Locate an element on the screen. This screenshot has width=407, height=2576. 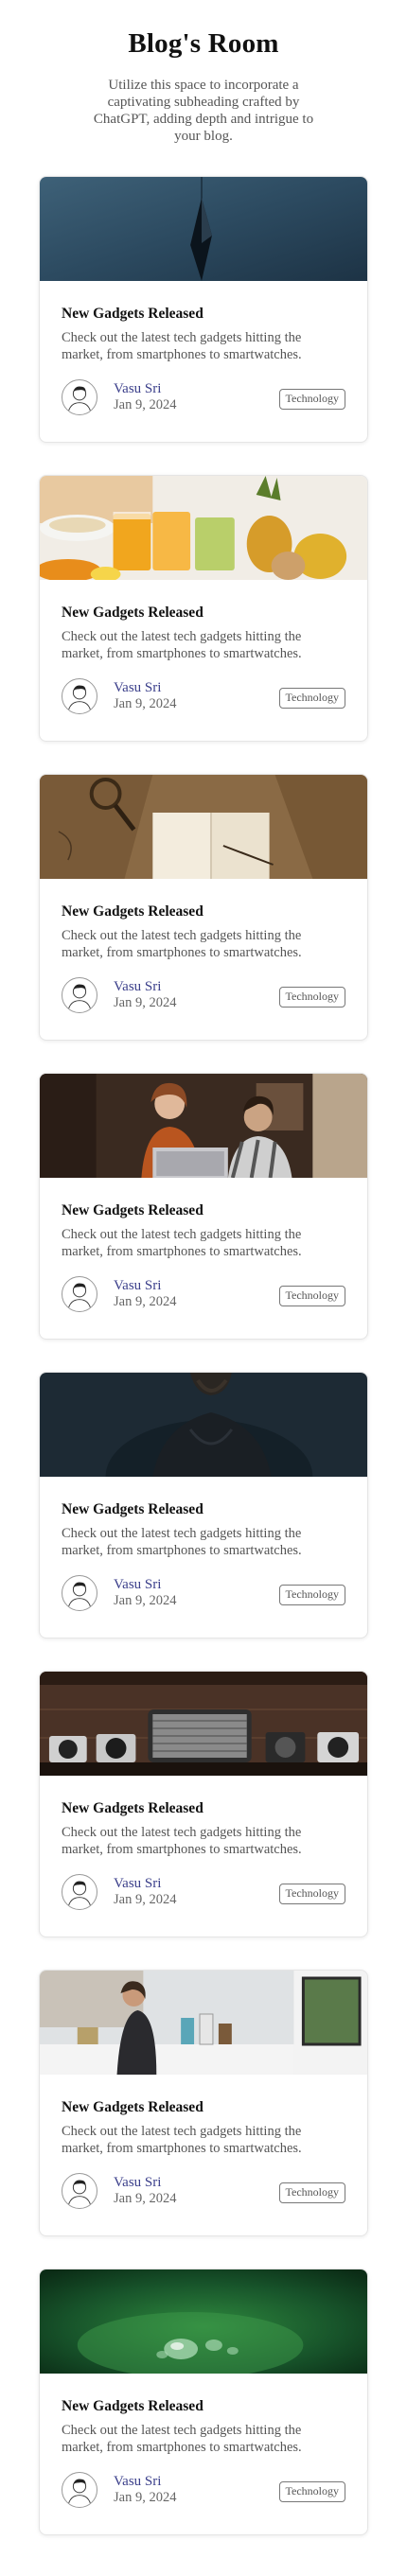
cafe-laptop-photo is located at coordinates (203, 1126).